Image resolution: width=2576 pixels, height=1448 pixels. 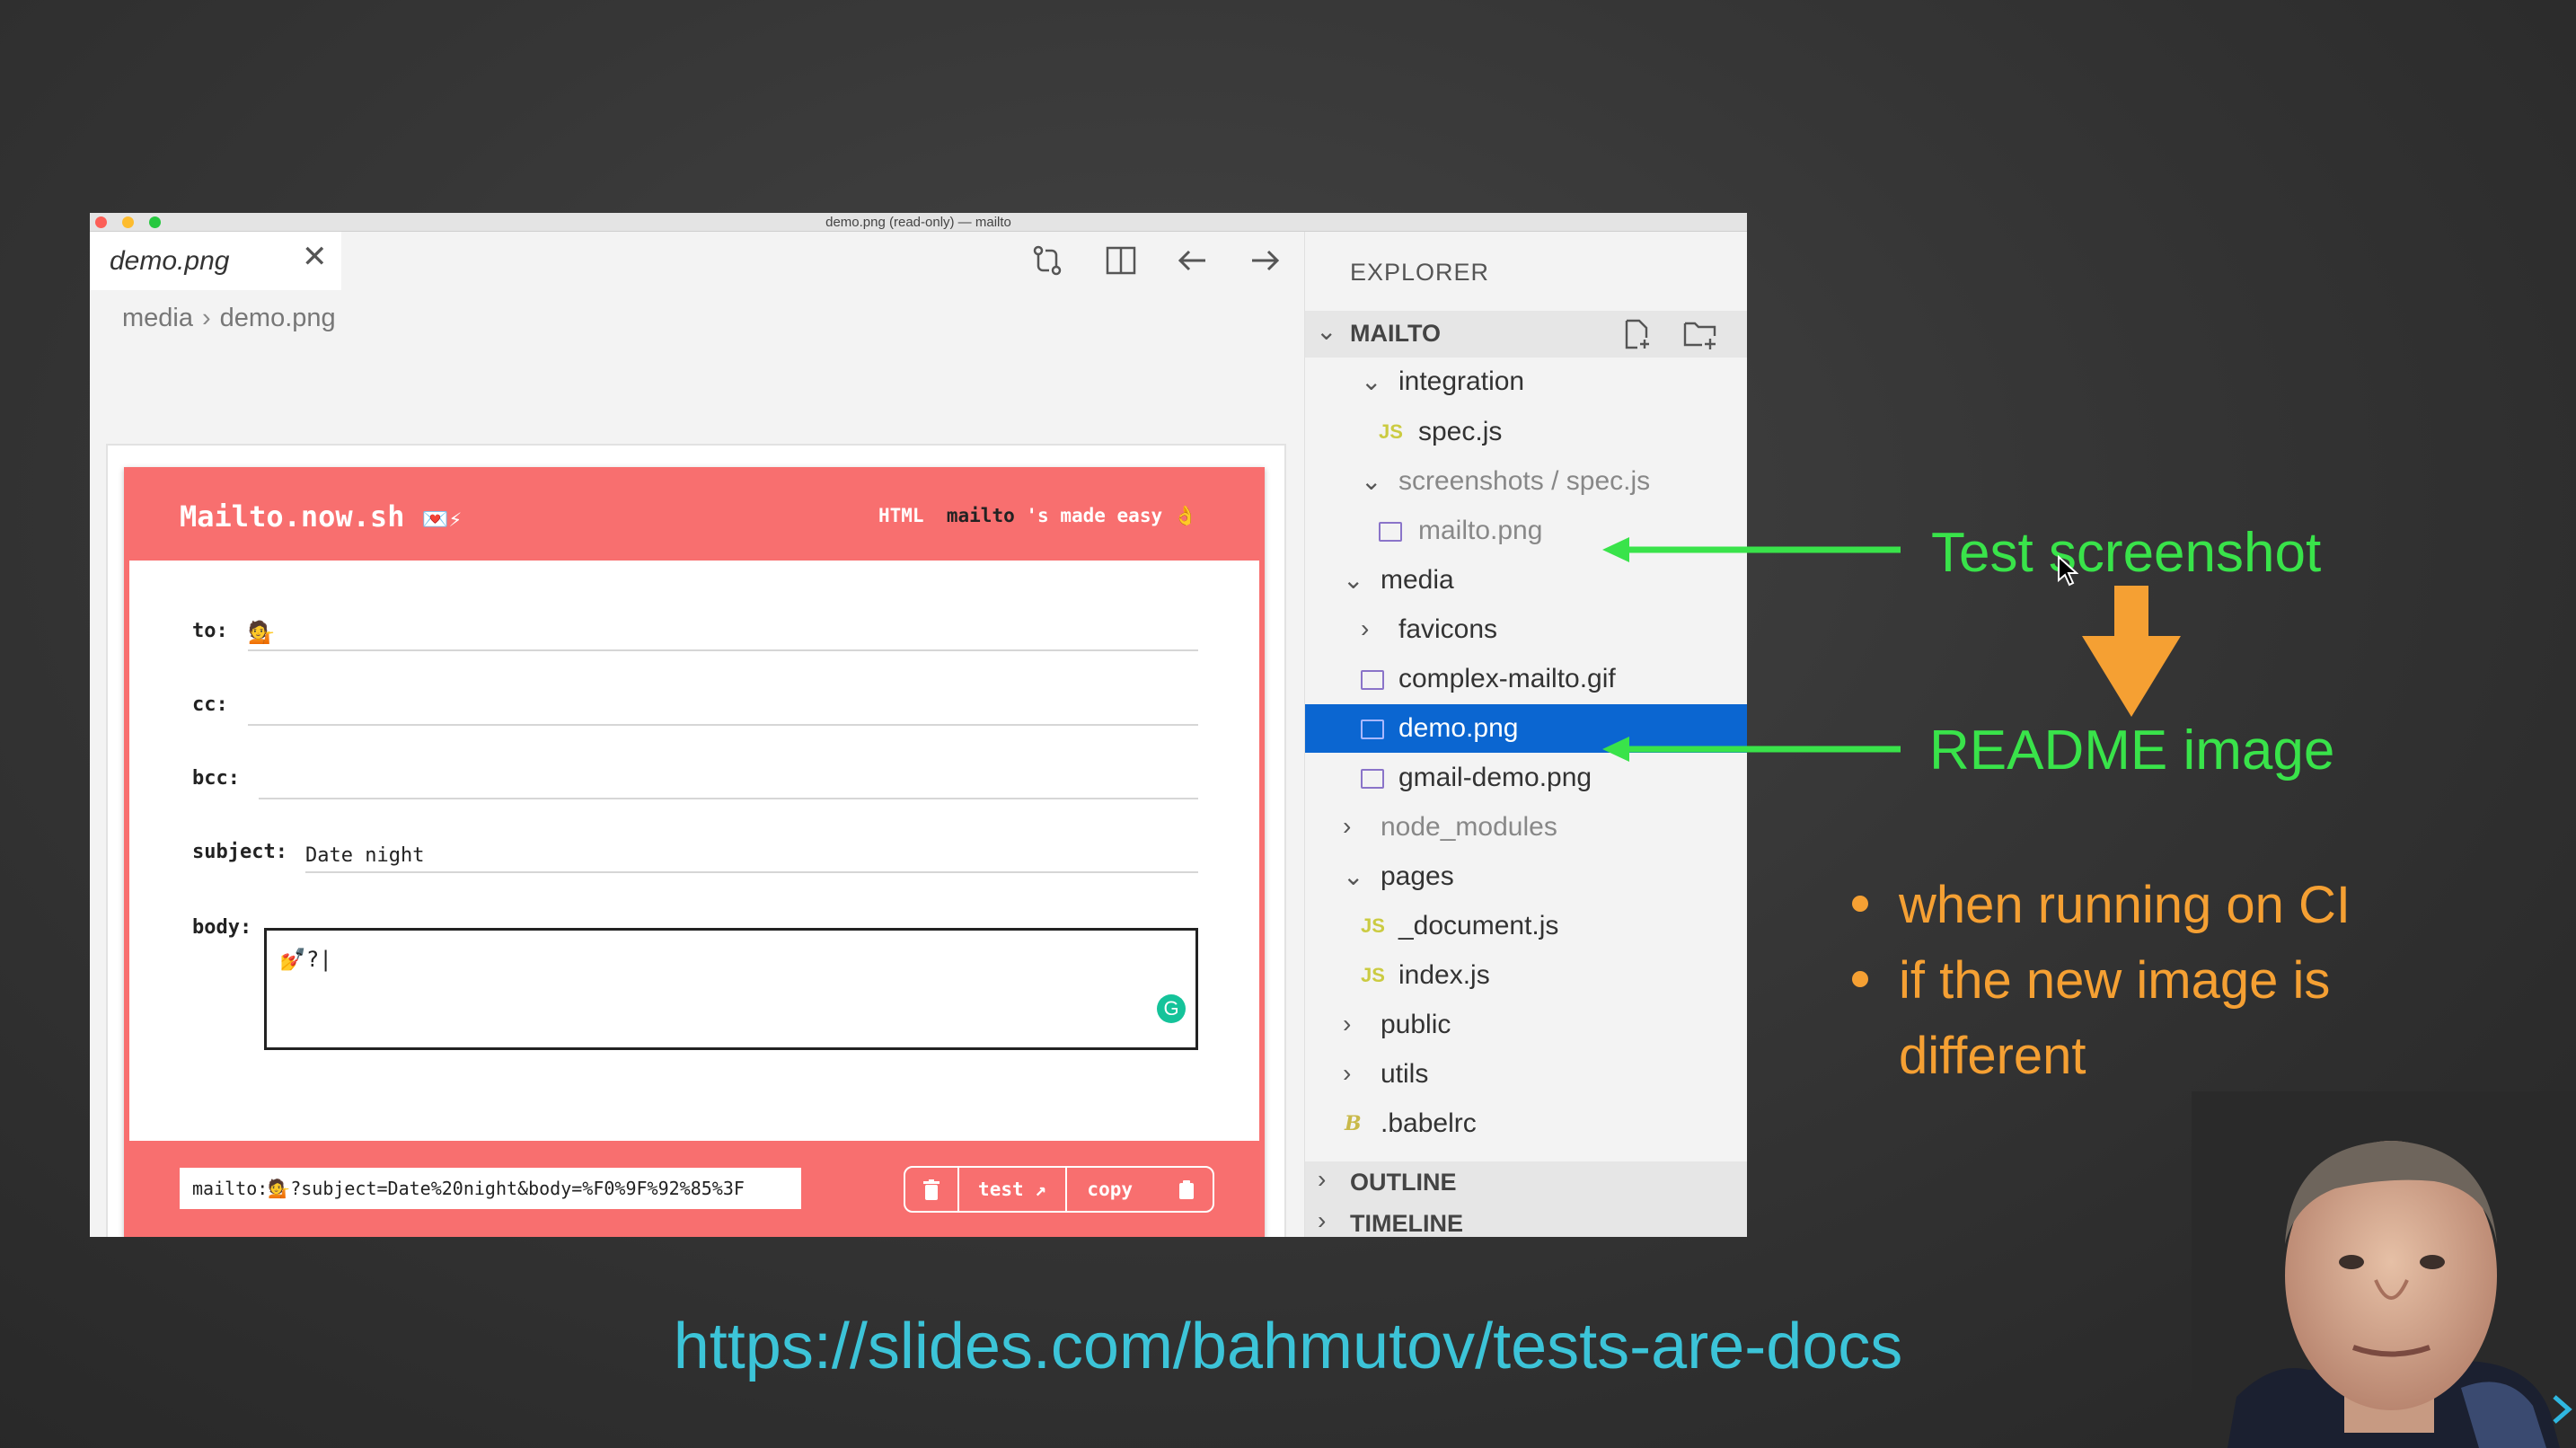 I want to click on tree-item-label: screenshots / spec.js, so click(x=1524, y=481).